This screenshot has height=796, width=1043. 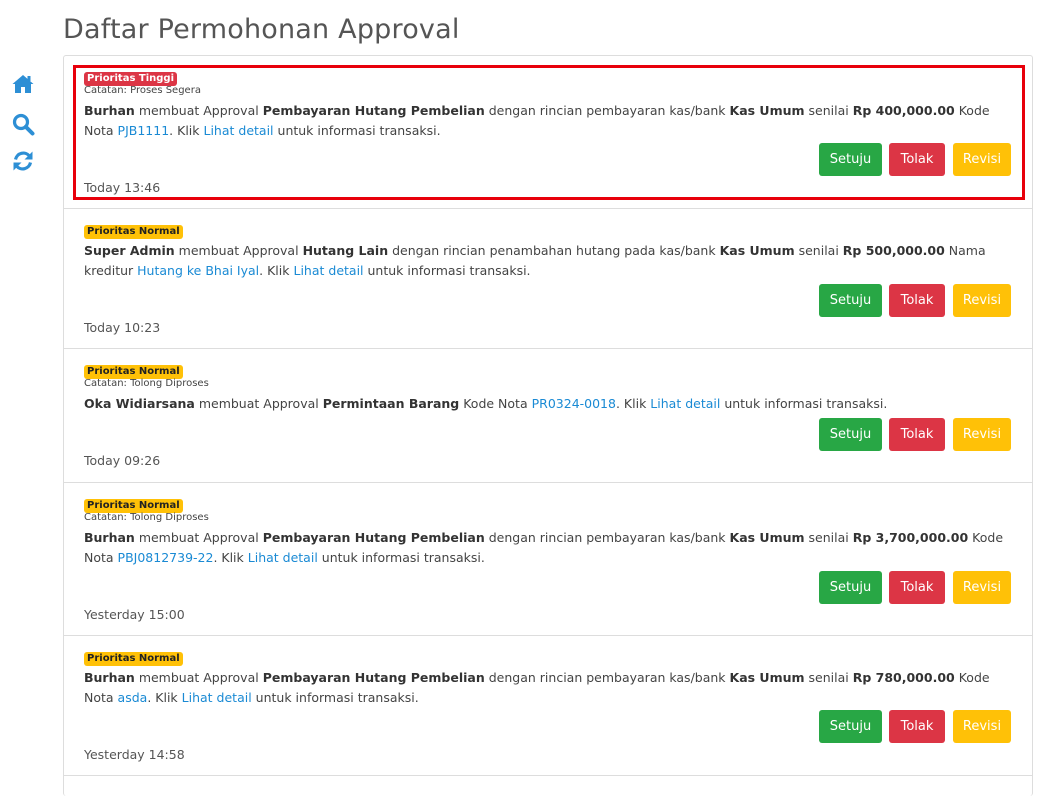 What do you see at coordinates (198, 270) in the screenshot?
I see `reference-link: Hutang ke Bhai Iyal` at bounding box center [198, 270].